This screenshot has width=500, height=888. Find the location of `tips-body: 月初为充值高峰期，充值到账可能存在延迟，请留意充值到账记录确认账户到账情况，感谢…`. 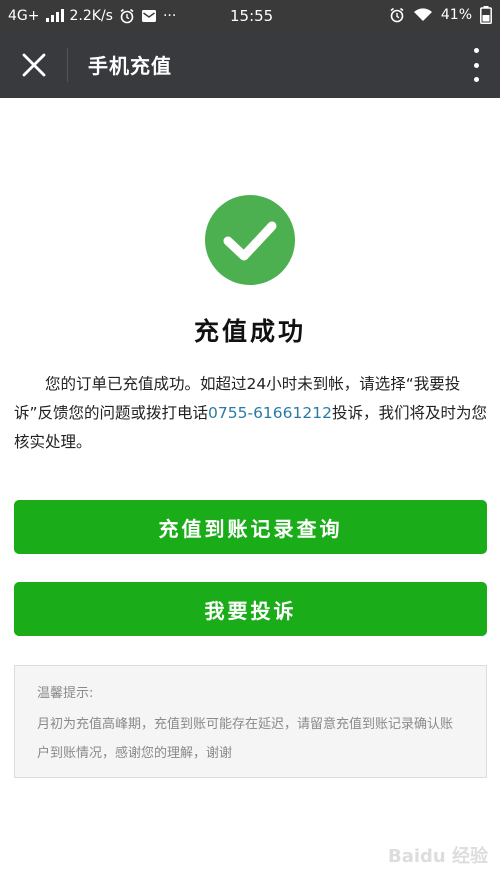

tips-body: 月初为充值高峰期，充值到账可能存在延迟，请留意充值到账记录确认账户到账情况，感谢… is located at coordinates (245, 739).